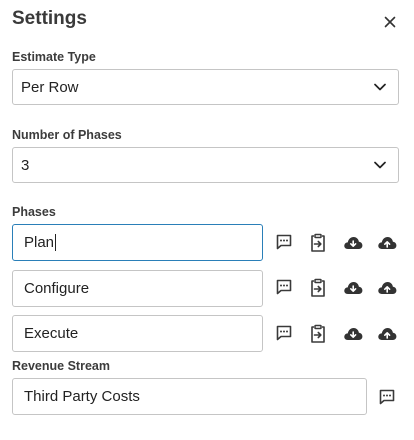 The height and width of the screenshot is (440, 414). What do you see at coordinates (67, 135) in the screenshot?
I see `number-of-phases-label: Number of Phases` at bounding box center [67, 135].